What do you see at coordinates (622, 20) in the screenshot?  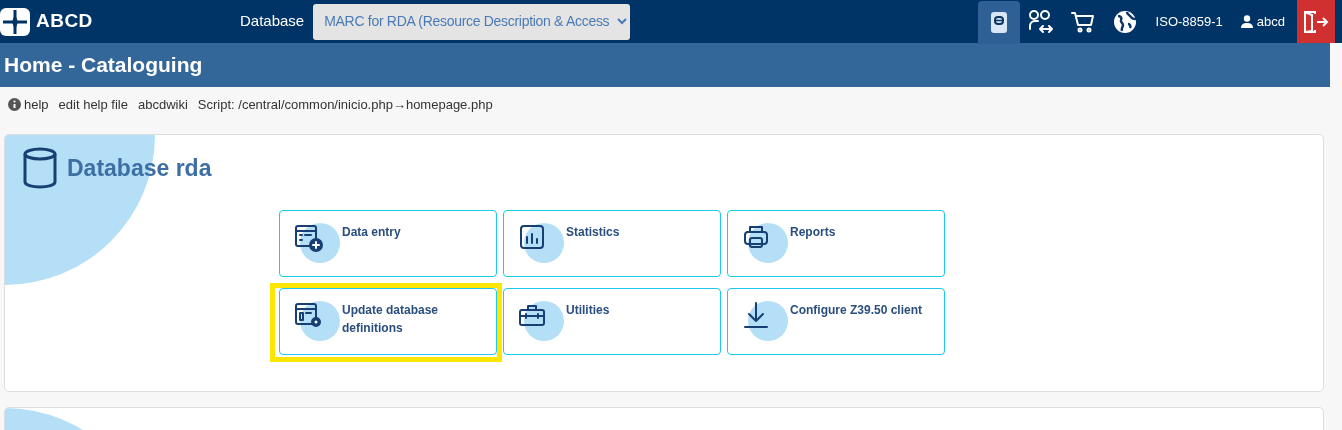 I see `chevron-down-icon` at bounding box center [622, 20].